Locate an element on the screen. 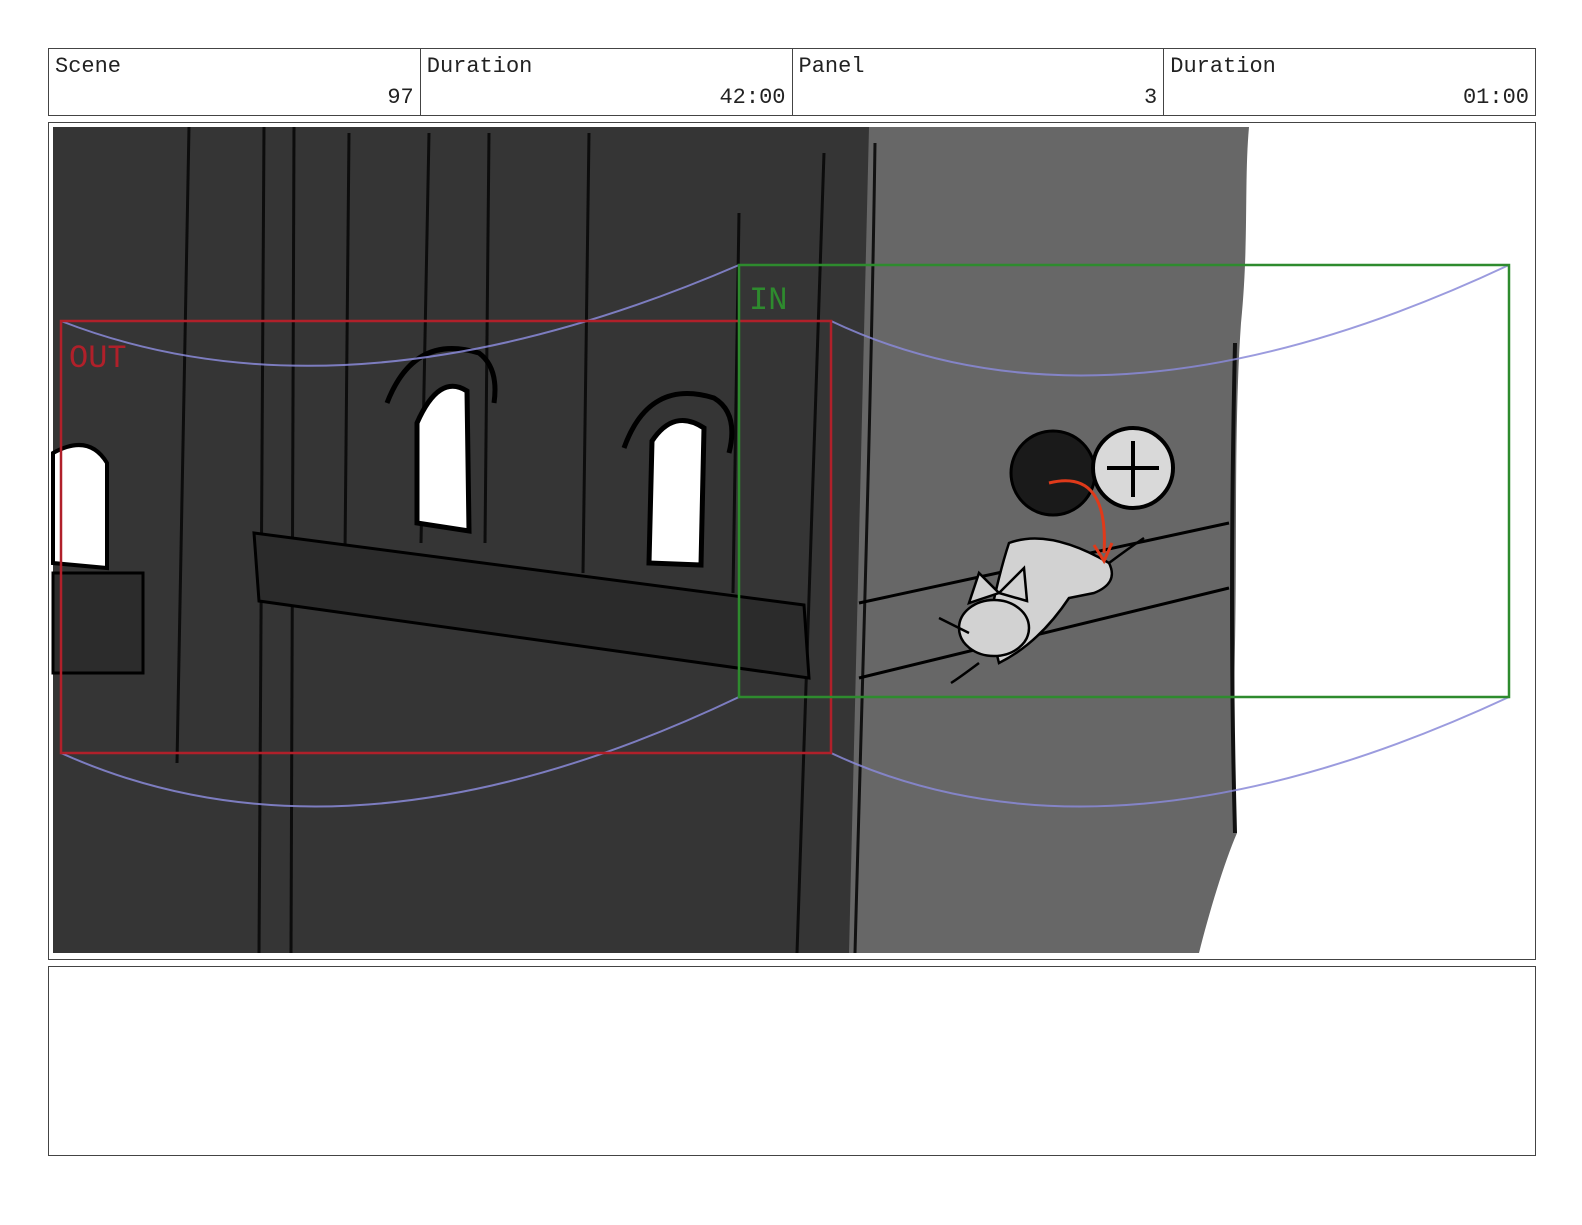 Image resolution: width=1582 pixels, height=1225 pixels. camera-frame-out-label: OUT is located at coordinates (98, 358).